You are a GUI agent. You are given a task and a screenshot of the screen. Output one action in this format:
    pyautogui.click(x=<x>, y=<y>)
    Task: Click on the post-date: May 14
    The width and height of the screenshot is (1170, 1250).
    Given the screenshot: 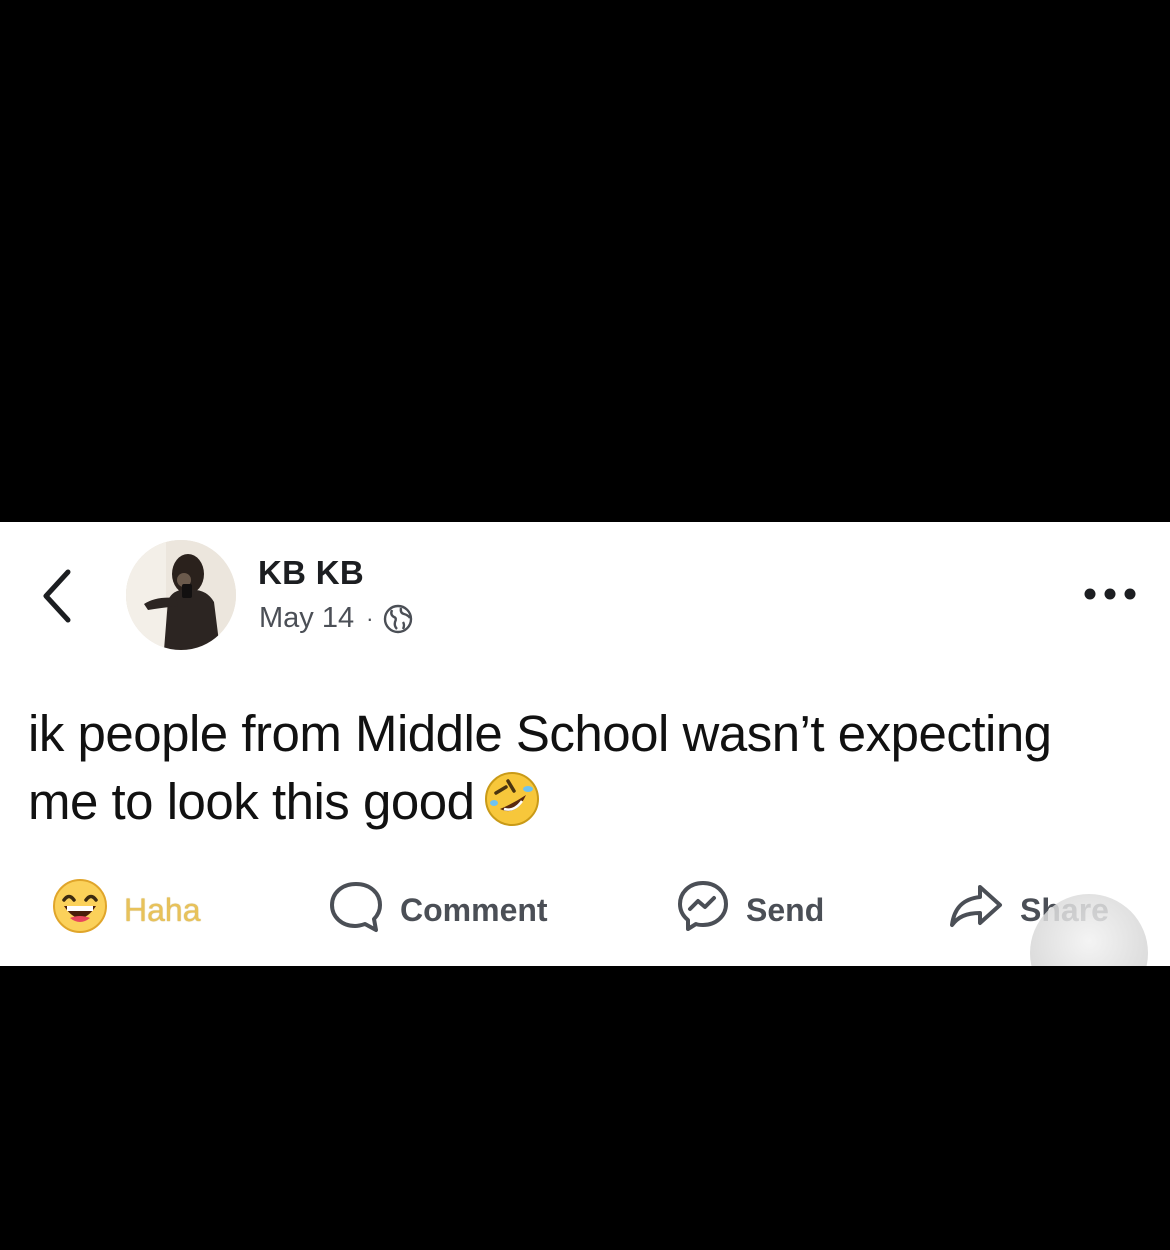 What is the action you would take?
    pyautogui.click(x=306, y=618)
    